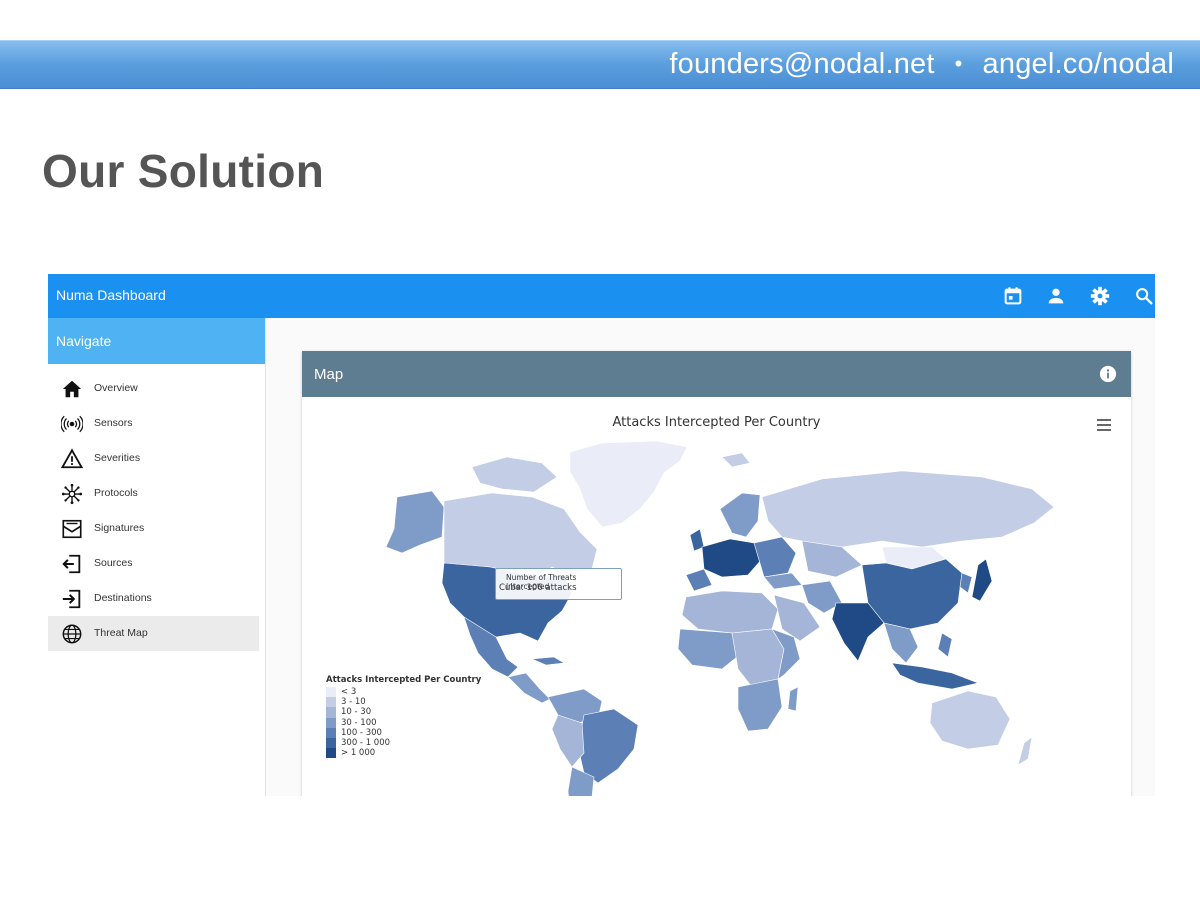 The height and width of the screenshot is (900, 1200). What do you see at coordinates (901, 643) in the screenshot?
I see `country-southeast-asia` at bounding box center [901, 643].